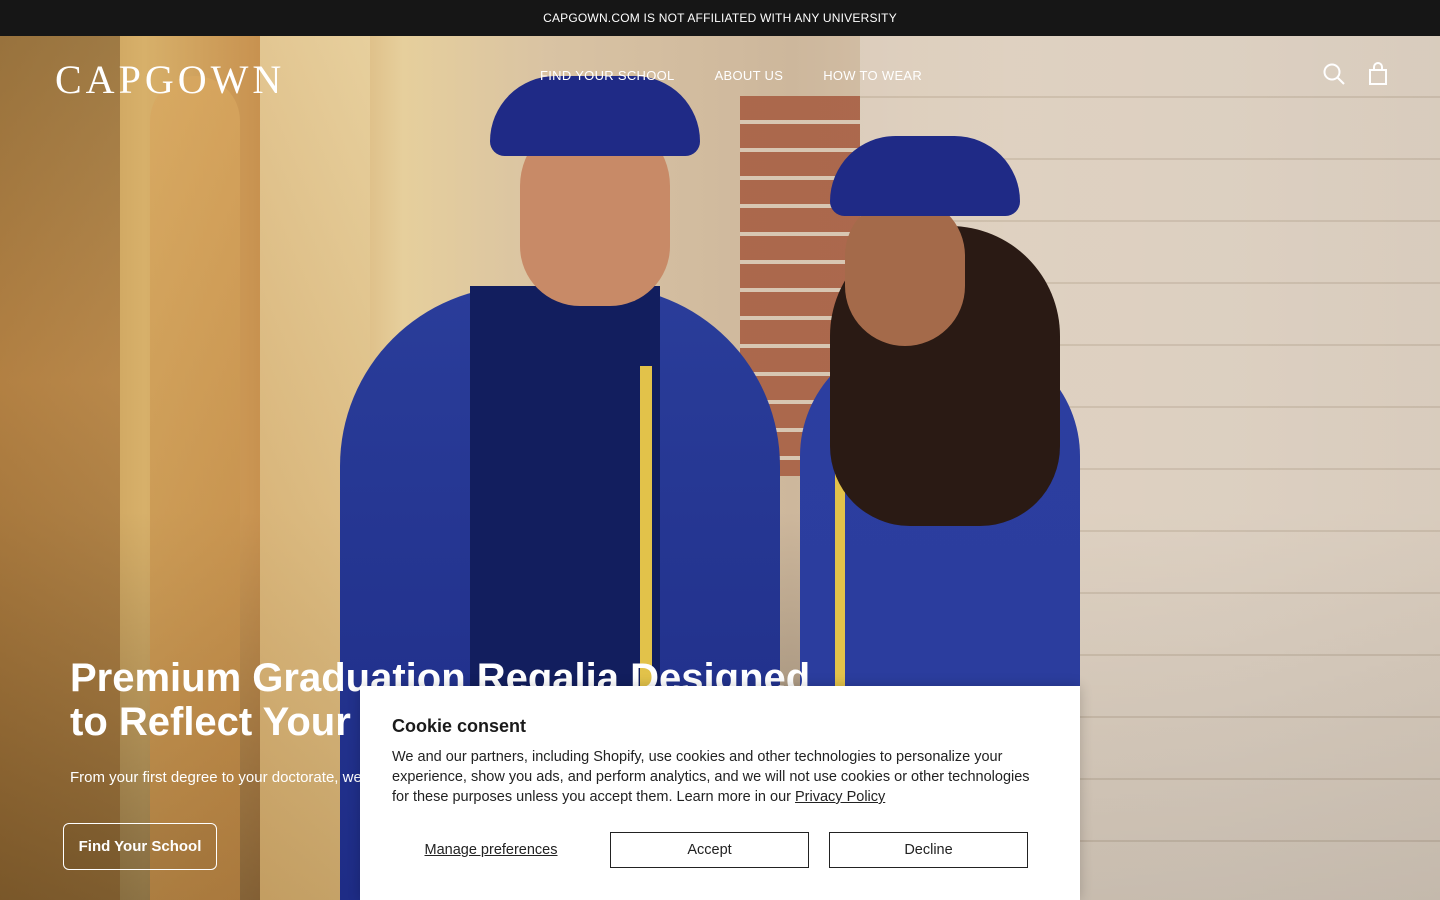  I want to click on cart-icon, so click(1379, 75).